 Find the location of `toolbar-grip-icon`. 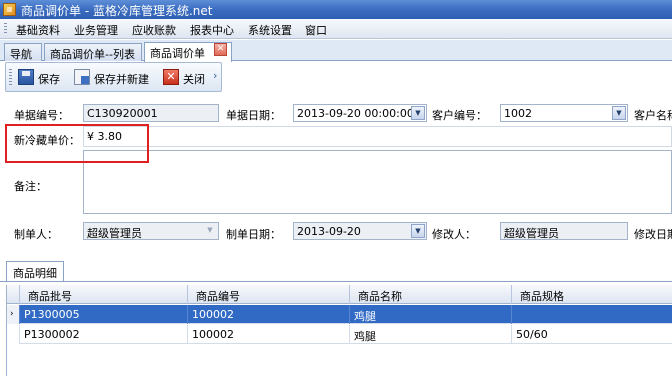

toolbar-grip-icon is located at coordinates (10, 78).